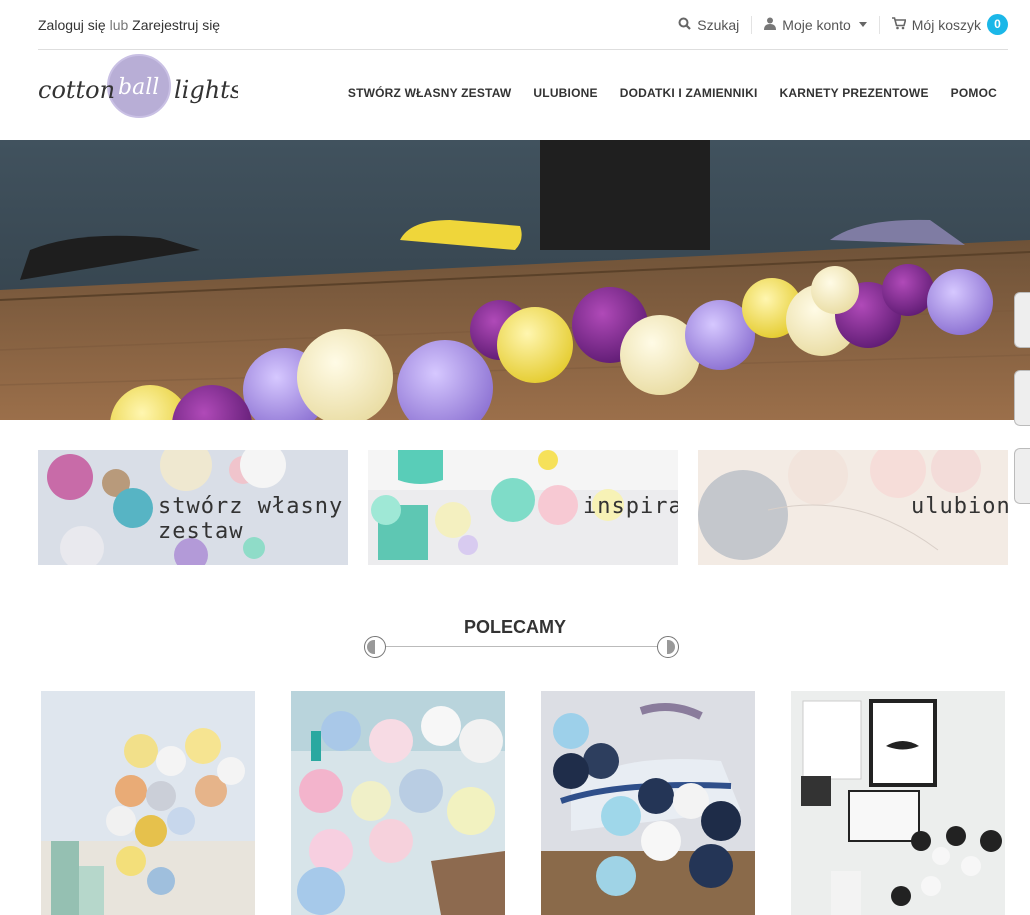 This screenshot has height=915, width=1030. I want to click on carousel-prev-button, so click(375, 647).